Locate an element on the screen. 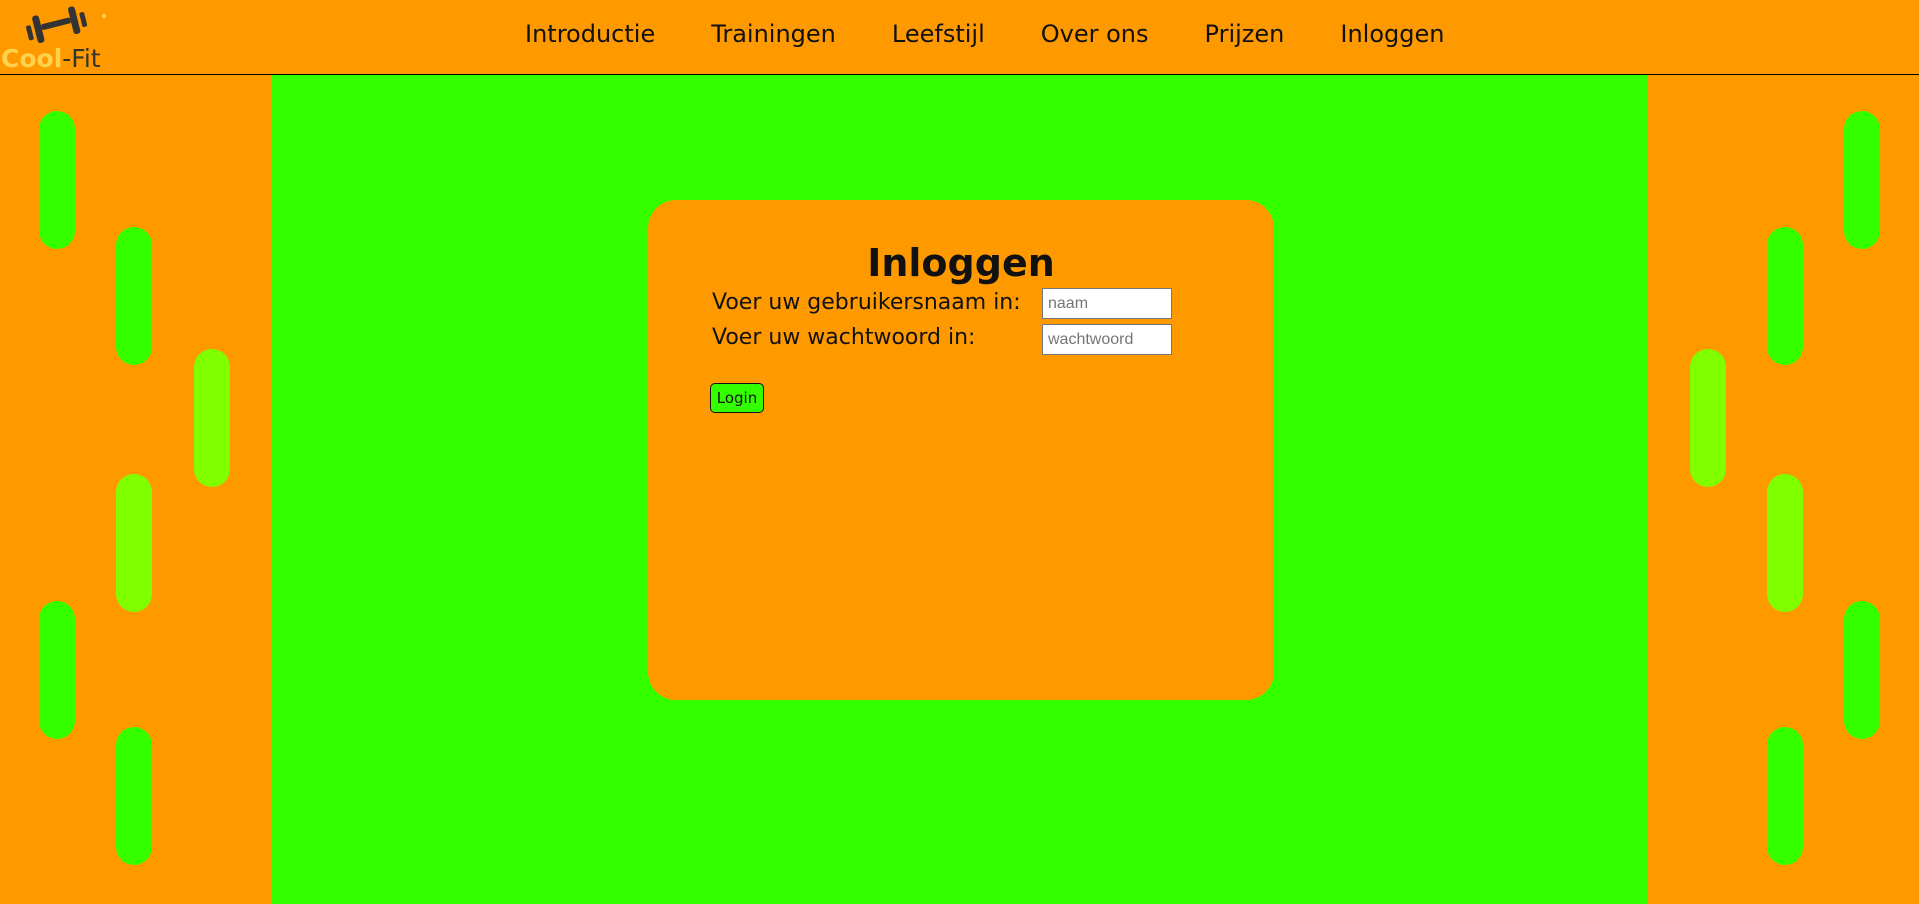 This screenshot has width=1919, height=904. logo-cool-text: Cool is located at coordinates (32, 58).